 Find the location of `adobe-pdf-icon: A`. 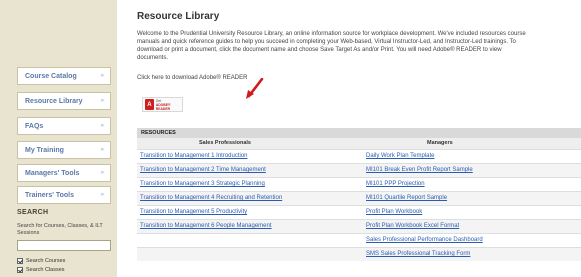

adobe-pdf-icon: A is located at coordinates (149, 104).